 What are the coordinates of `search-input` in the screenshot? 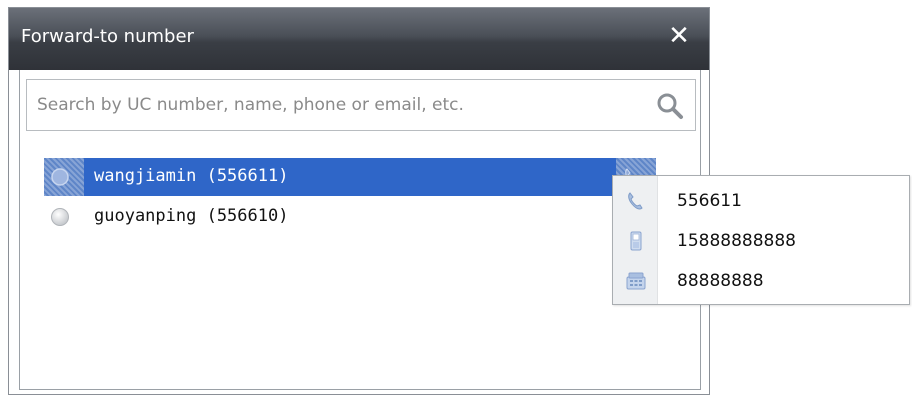 It's located at (337, 105).